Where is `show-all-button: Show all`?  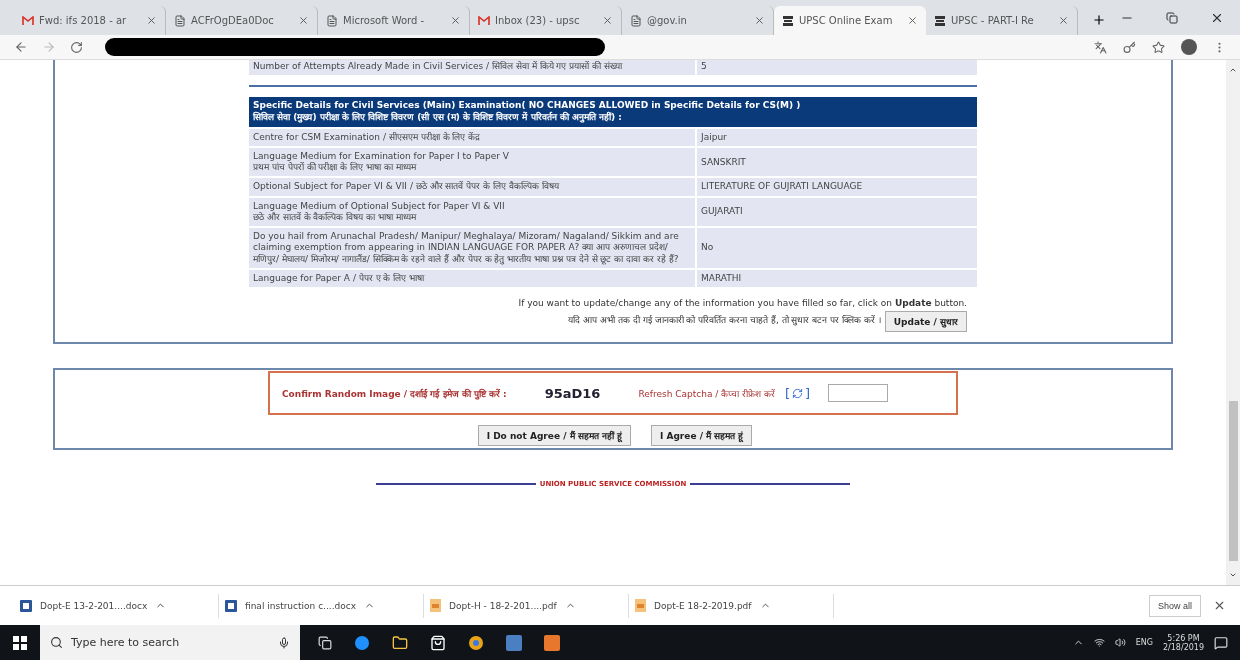
show-all-button: Show all is located at coordinates (1174, 605).